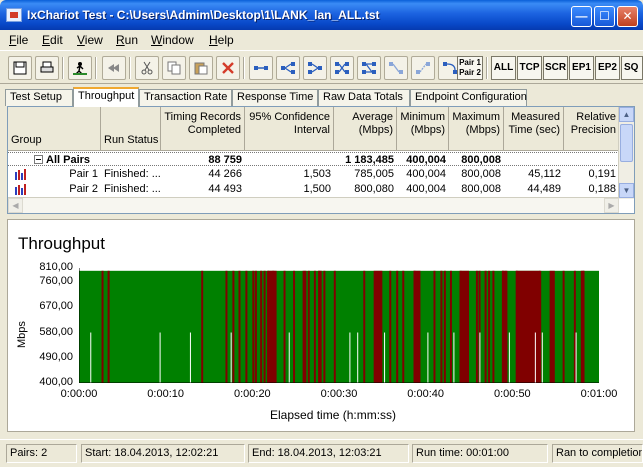  Describe the element at coordinates (529, 68) in the screenshot. I see `filter-tcp-button: TCP` at that location.